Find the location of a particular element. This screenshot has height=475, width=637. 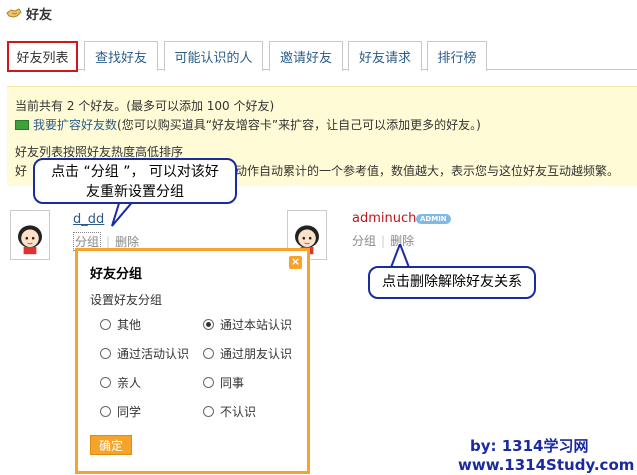

group-link: 分组 is located at coordinates (364, 240).